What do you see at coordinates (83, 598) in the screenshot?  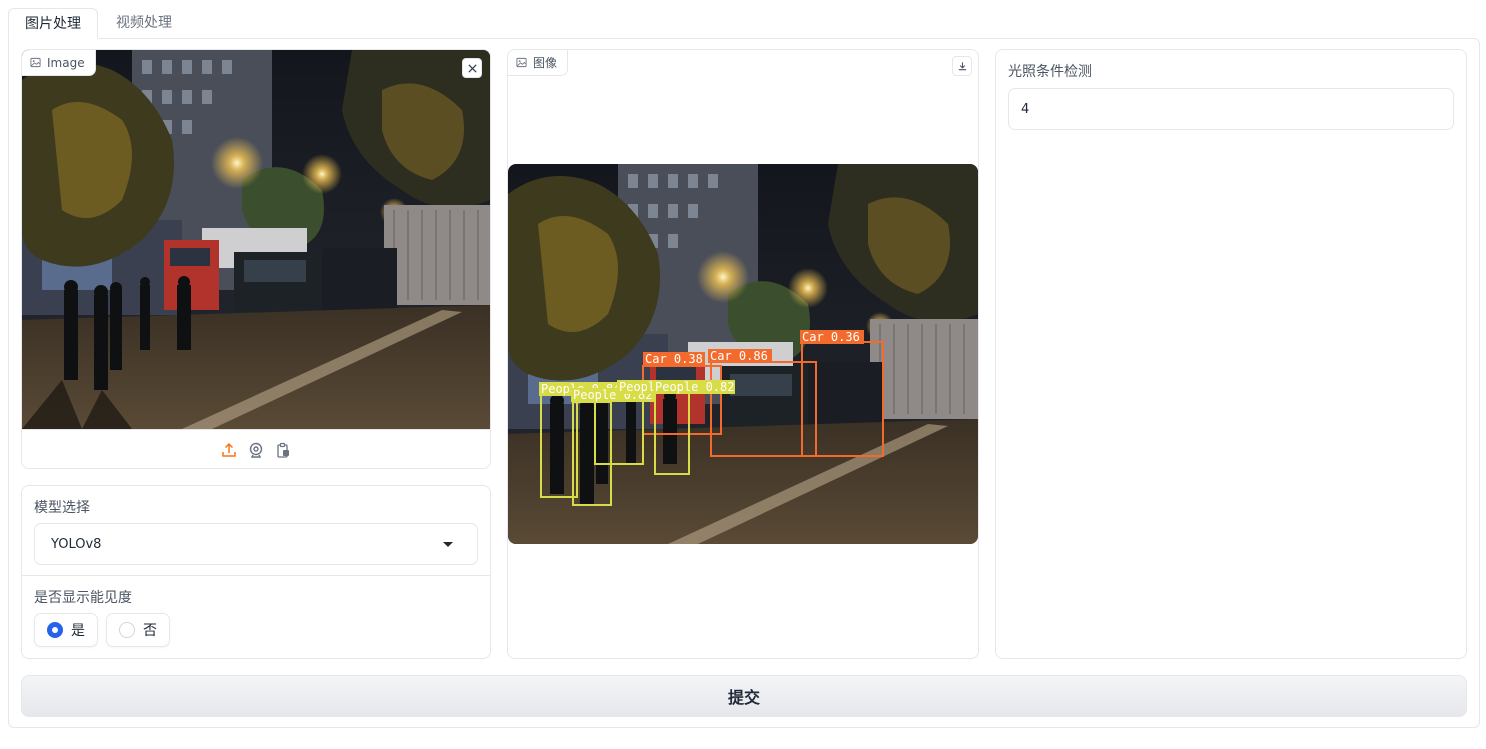 I see `visibility-label: 是否显示能见度` at bounding box center [83, 598].